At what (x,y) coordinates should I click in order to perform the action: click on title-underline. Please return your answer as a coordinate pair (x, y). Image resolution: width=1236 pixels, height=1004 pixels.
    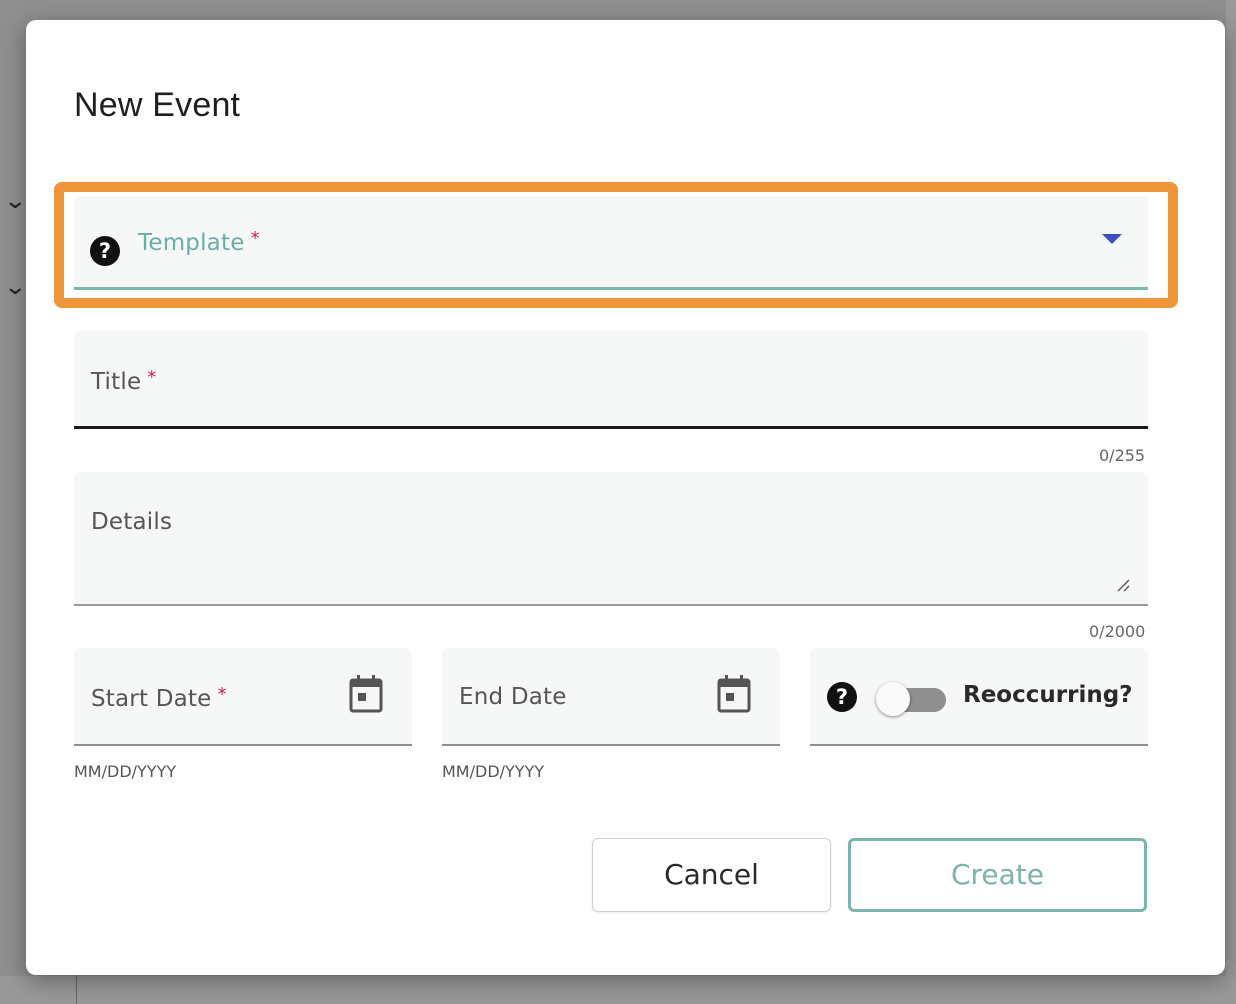
    Looking at the image, I should click on (611, 427).